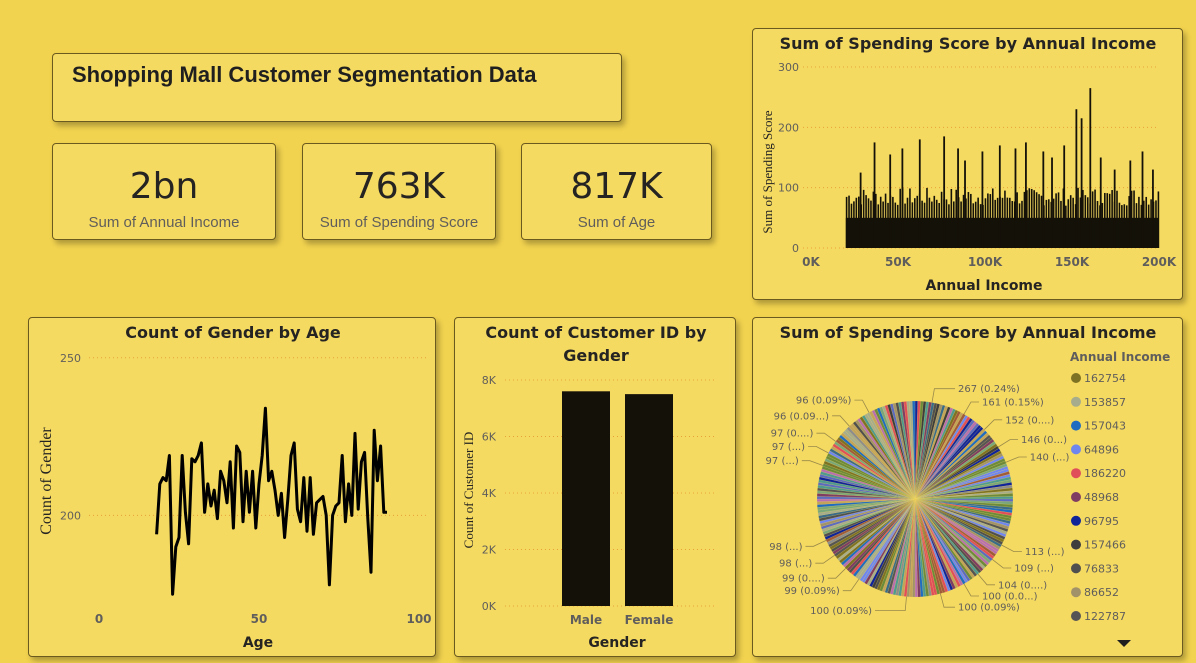 The height and width of the screenshot is (663, 1196). I want to click on pie-data-label: 100 (0.0...), so click(1010, 597).